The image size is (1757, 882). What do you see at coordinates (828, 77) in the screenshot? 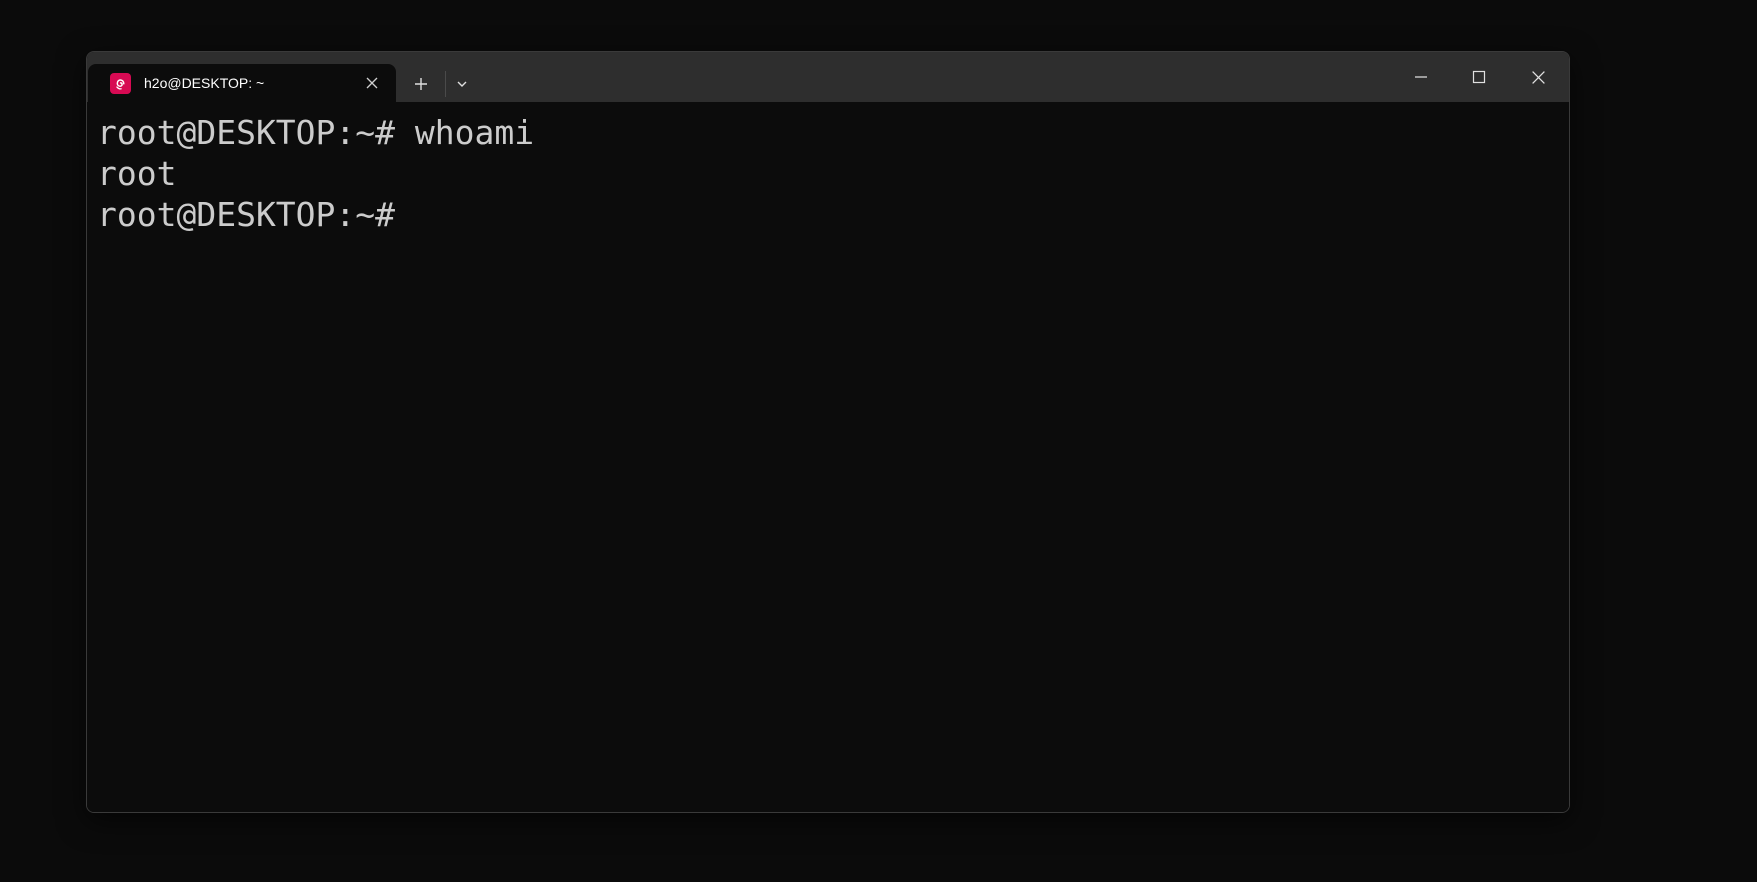
I see `title-bar: h2o@DESKTOP: ~` at bounding box center [828, 77].